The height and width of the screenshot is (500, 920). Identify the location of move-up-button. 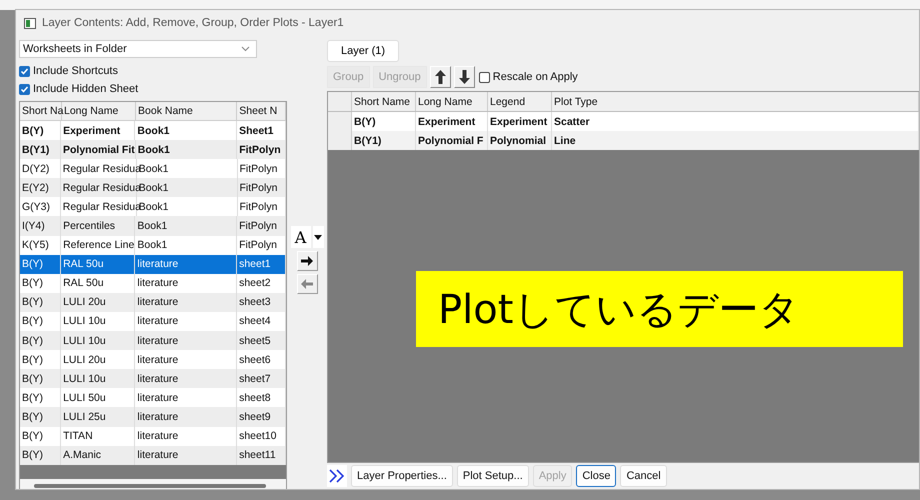
(440, 77).